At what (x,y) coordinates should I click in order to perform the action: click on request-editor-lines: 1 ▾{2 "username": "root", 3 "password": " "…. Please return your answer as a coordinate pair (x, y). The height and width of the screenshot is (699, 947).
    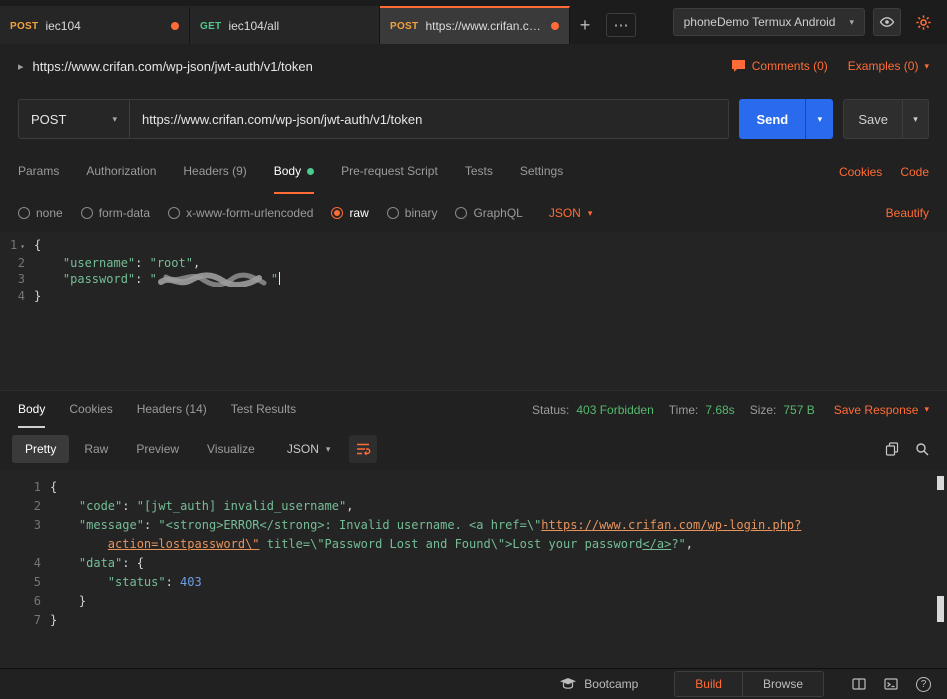
    Looking at the image, I should click on (473, 270).